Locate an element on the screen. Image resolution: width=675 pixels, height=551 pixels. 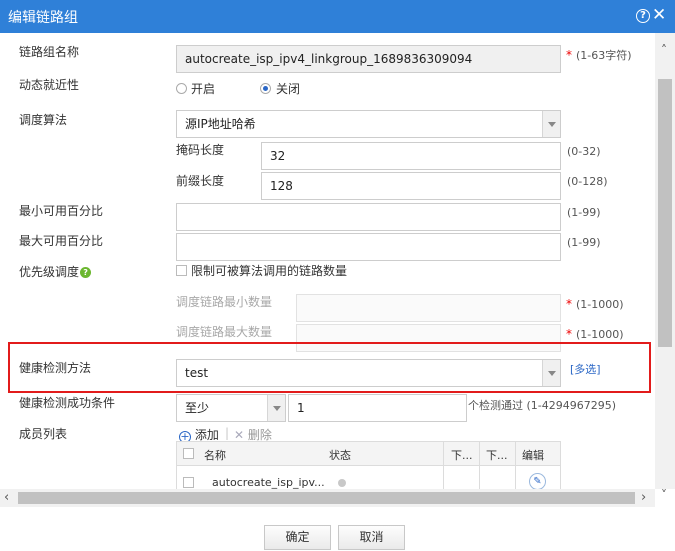
health-condition-mode-select: 至少 is located at coordinates (231, 408).